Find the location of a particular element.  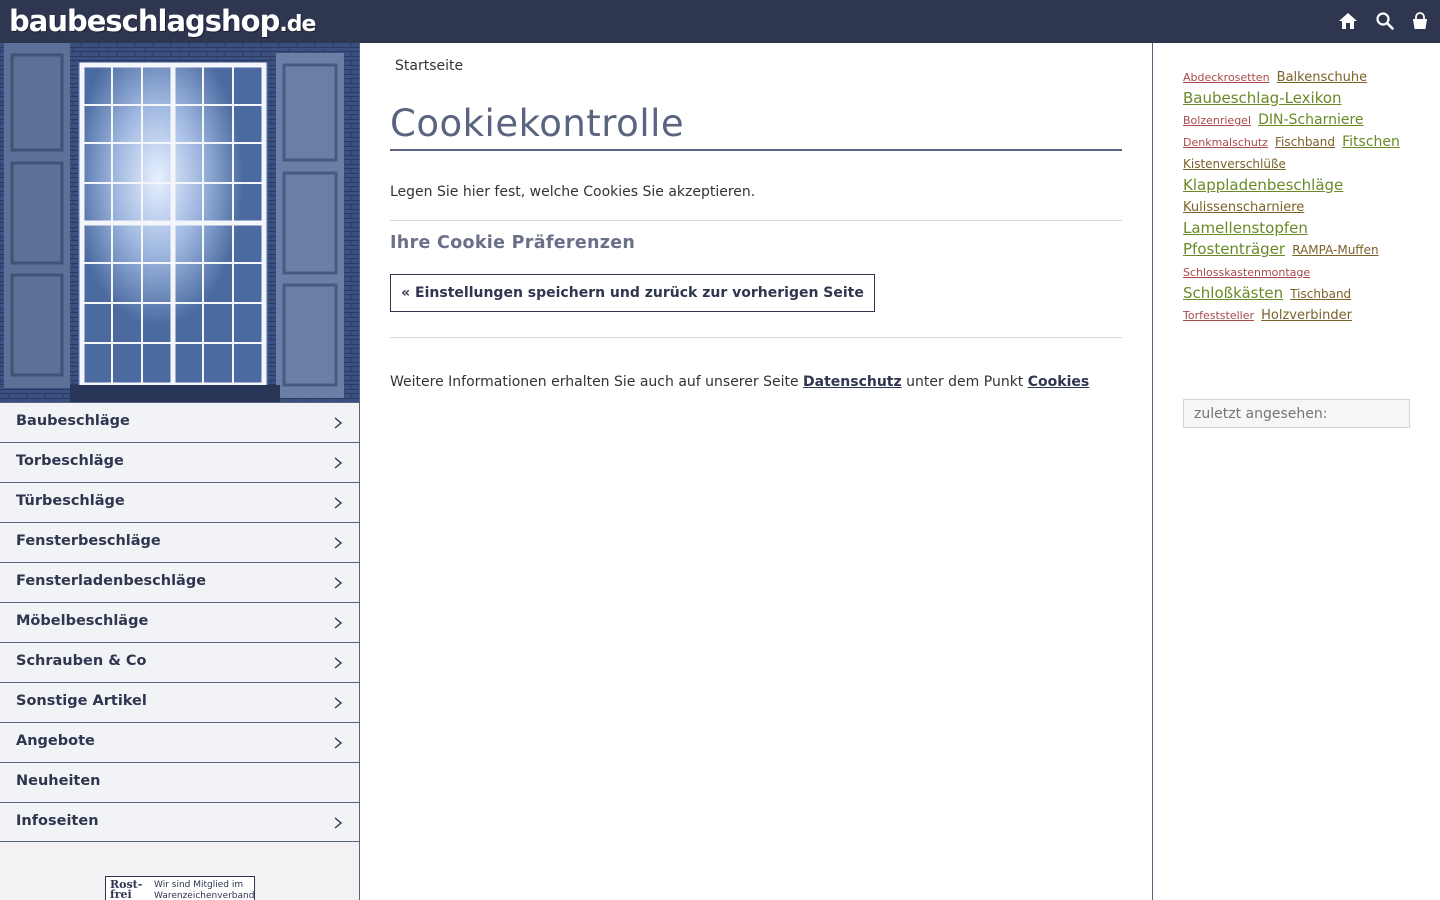

tag-link: RAMPA-Muffen is located at coordinates (1335, 250).